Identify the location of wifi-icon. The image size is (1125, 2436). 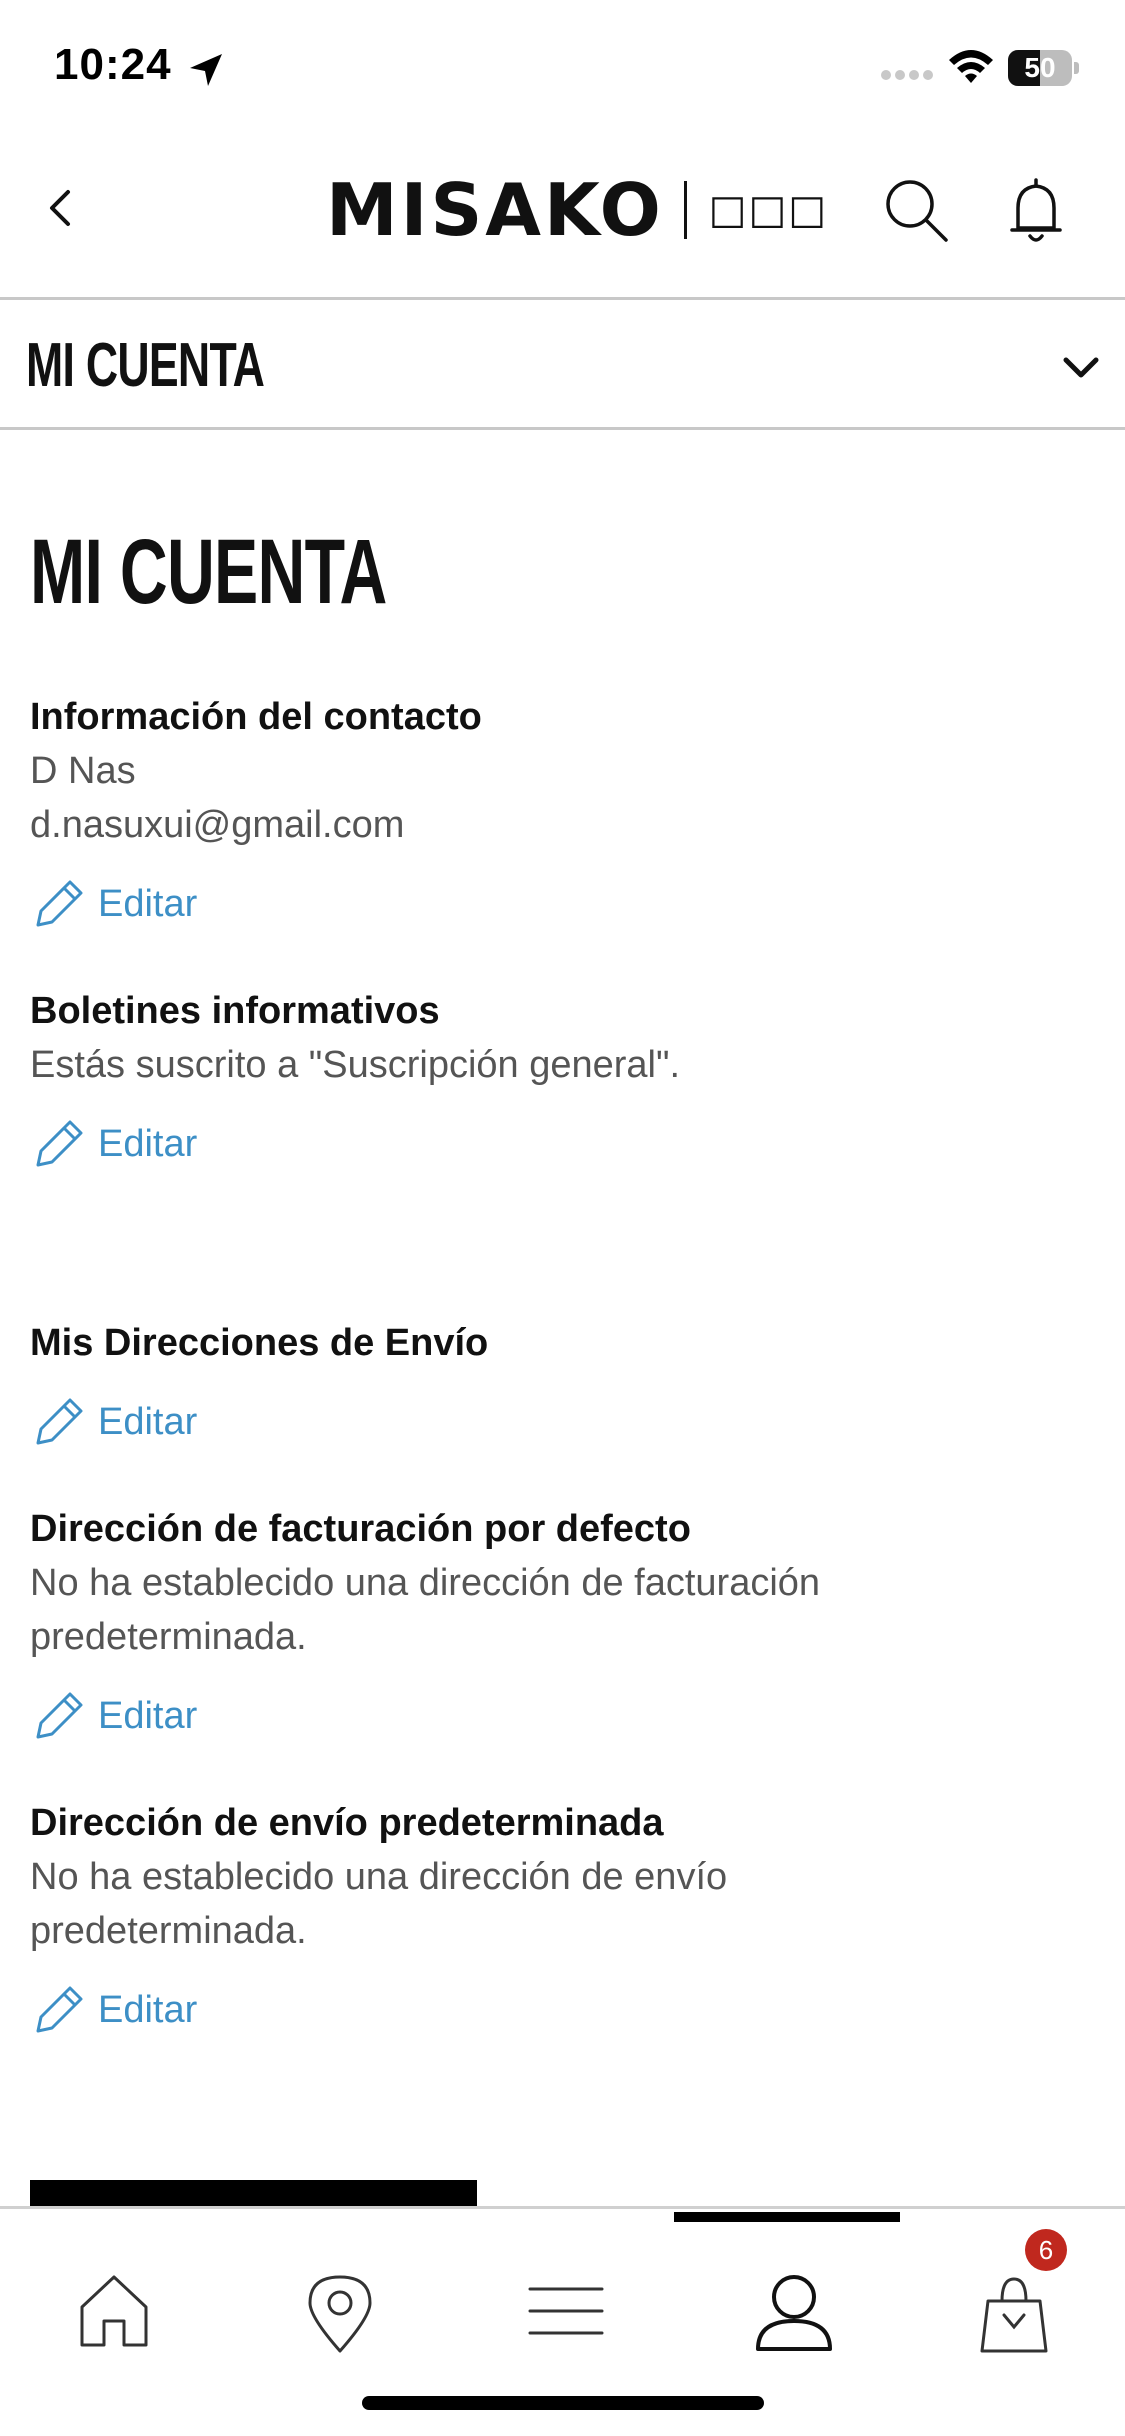
(971, 66).